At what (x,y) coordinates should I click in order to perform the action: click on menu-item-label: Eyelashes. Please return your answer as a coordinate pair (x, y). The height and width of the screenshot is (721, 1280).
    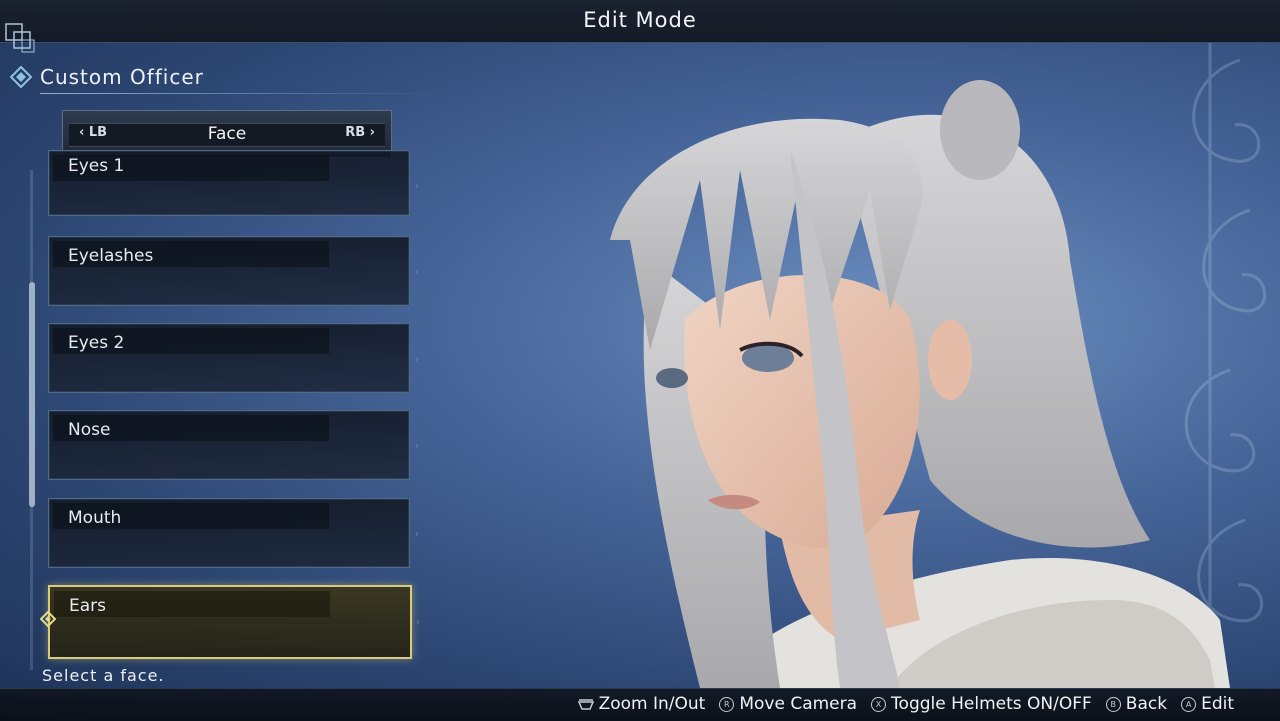
    Looking at the image, I should click on (111, 256).